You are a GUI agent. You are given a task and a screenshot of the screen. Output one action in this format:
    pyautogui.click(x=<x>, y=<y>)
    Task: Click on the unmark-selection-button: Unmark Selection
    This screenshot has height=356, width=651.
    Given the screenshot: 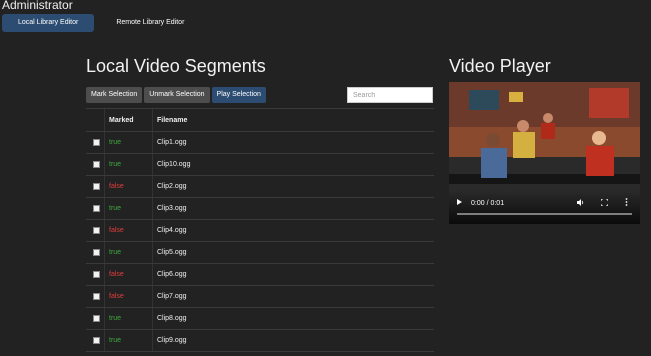 What is the action you would take?
    pyautogui.click(x=177, y=95)
    